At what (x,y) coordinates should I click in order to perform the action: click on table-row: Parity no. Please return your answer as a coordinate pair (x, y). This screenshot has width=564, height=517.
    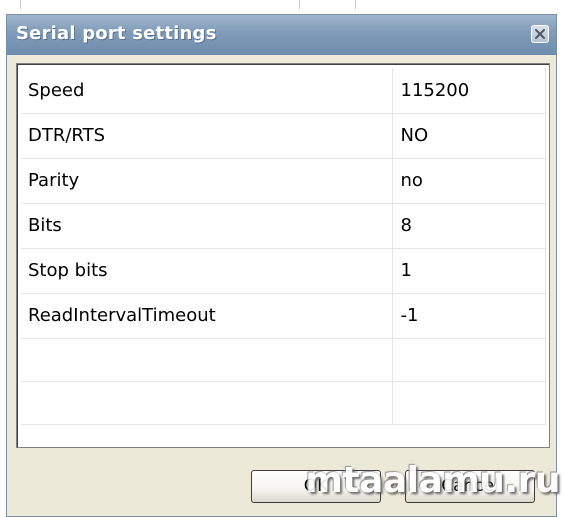
    Looking at the image, I should click on (283, 181).